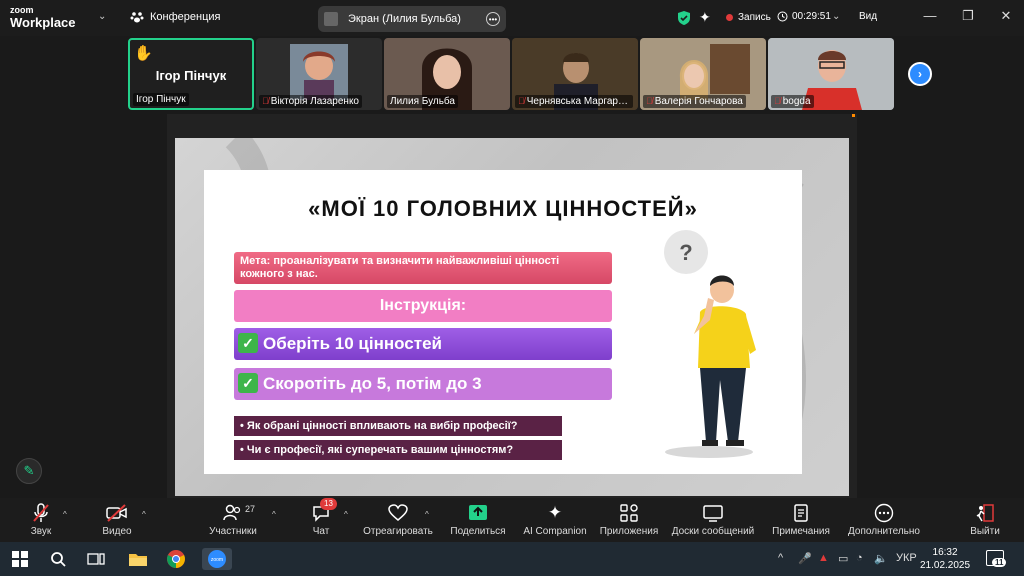  Describe the element at coordinates (968, 16) in the screenshot. I see `restore-icon: ❐` at that location.